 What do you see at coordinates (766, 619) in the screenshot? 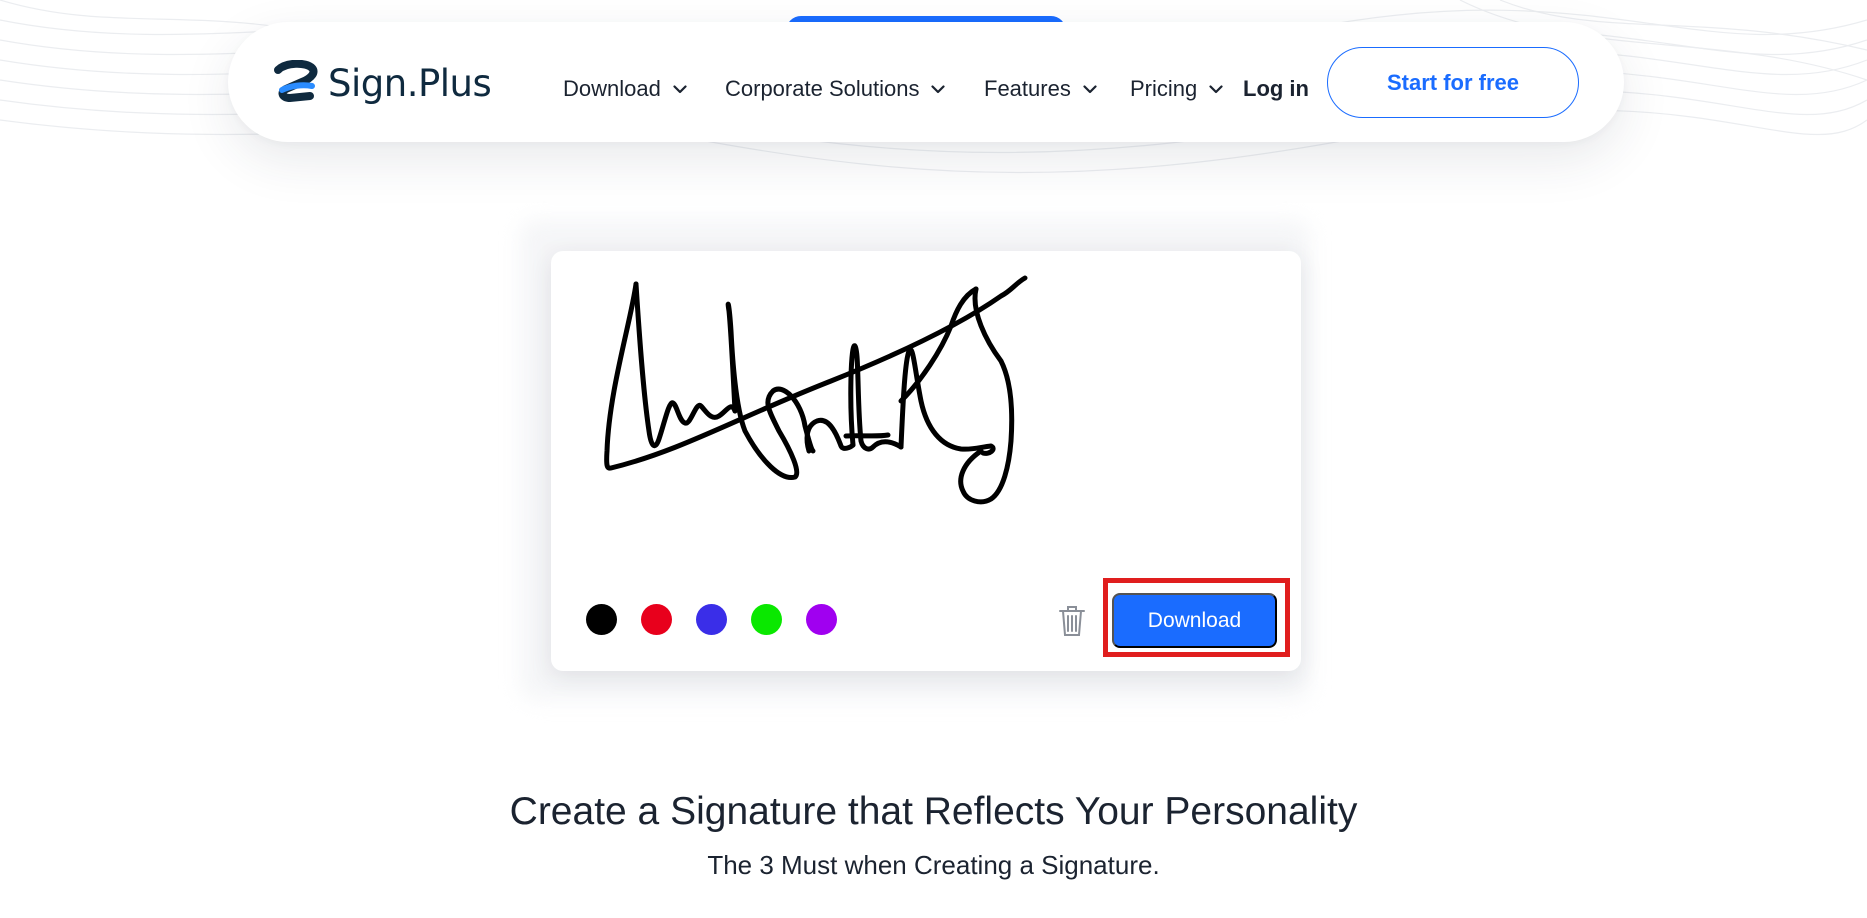
I see `color-swatch-green` at bounding box center [766, 619].